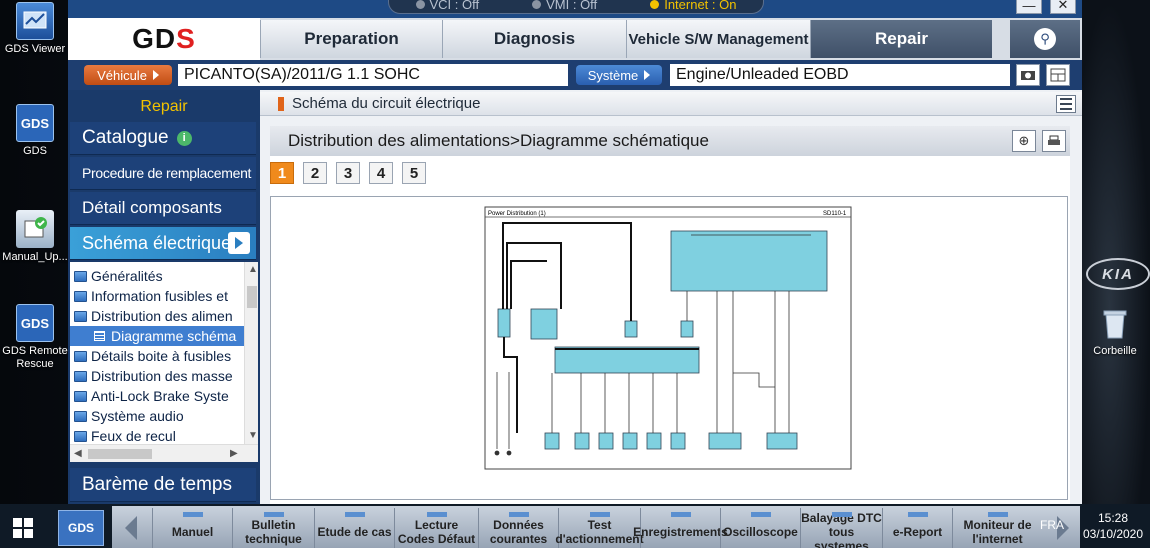 The width and height of the screenshot is (1150, 548). What do you see at coordinates (157, 436) in the screenshot?
I see `tree-item: Feux de recul` at bounding box center [157, 436].